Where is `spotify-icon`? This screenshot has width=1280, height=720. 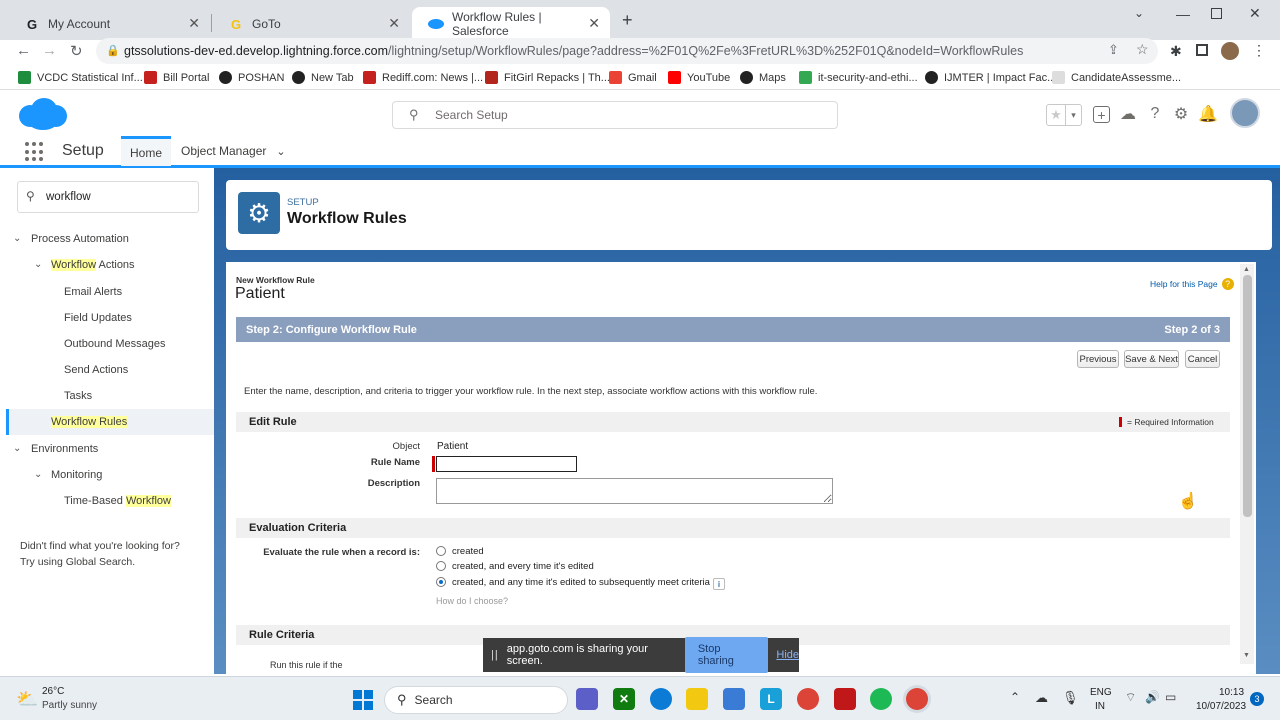
spotify-icon is located at coordinates (881, 699).